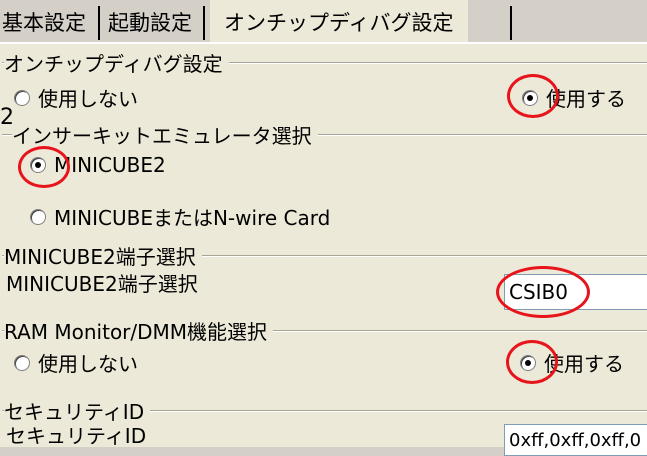 The height and width of the screenshot is (456, 647). Describe the element at coordinates (139, 330) in the screenshot. I see `group-title-ram-monitor: RAM Monitor/DMM機能選択` at that location.